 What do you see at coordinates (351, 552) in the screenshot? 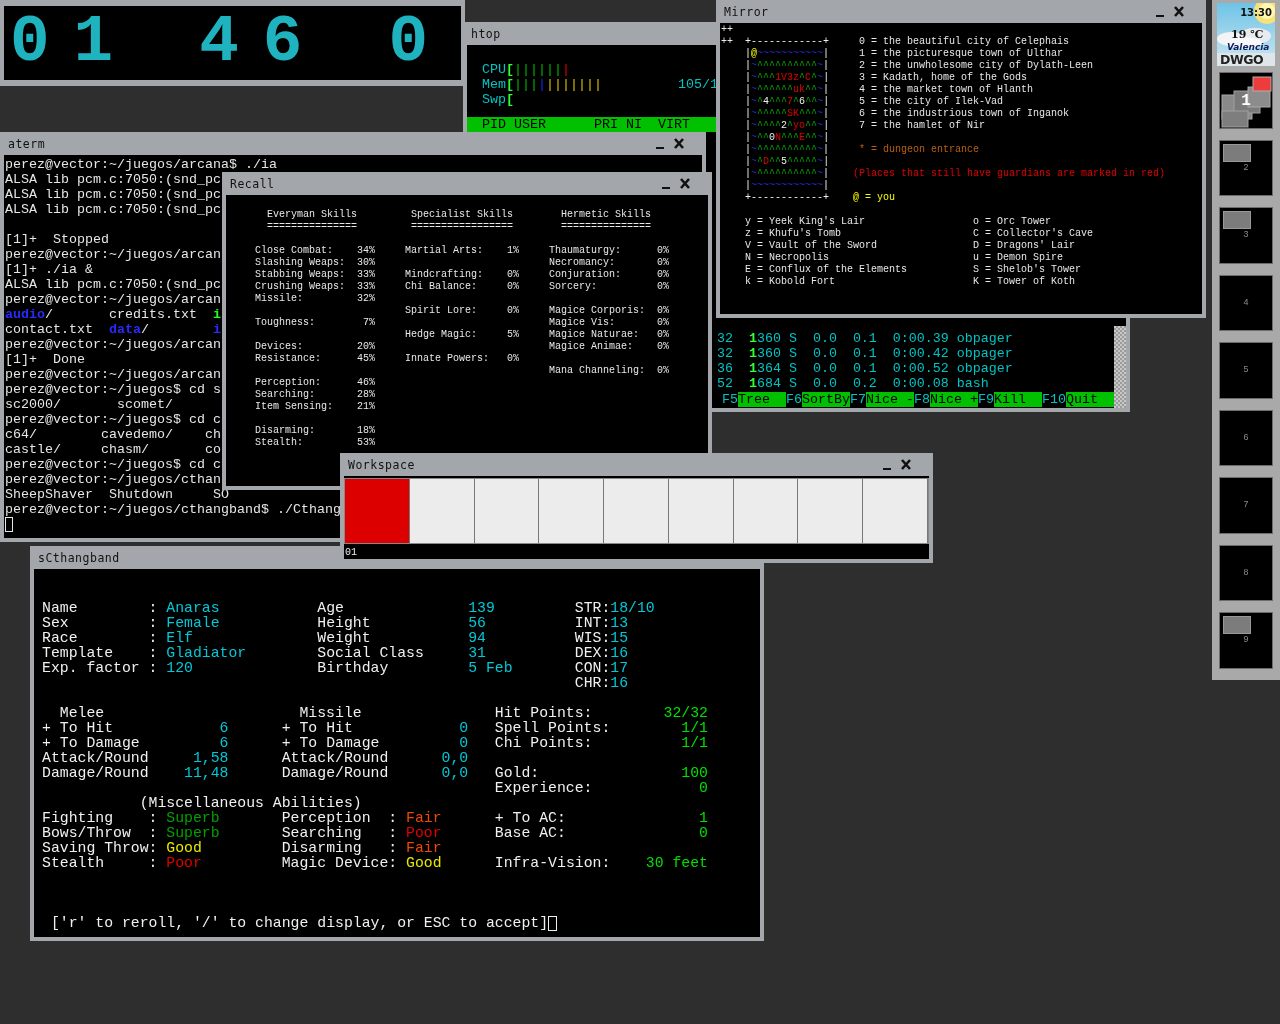
I see `desktop-label: 01` at bounding box center [351, 552].